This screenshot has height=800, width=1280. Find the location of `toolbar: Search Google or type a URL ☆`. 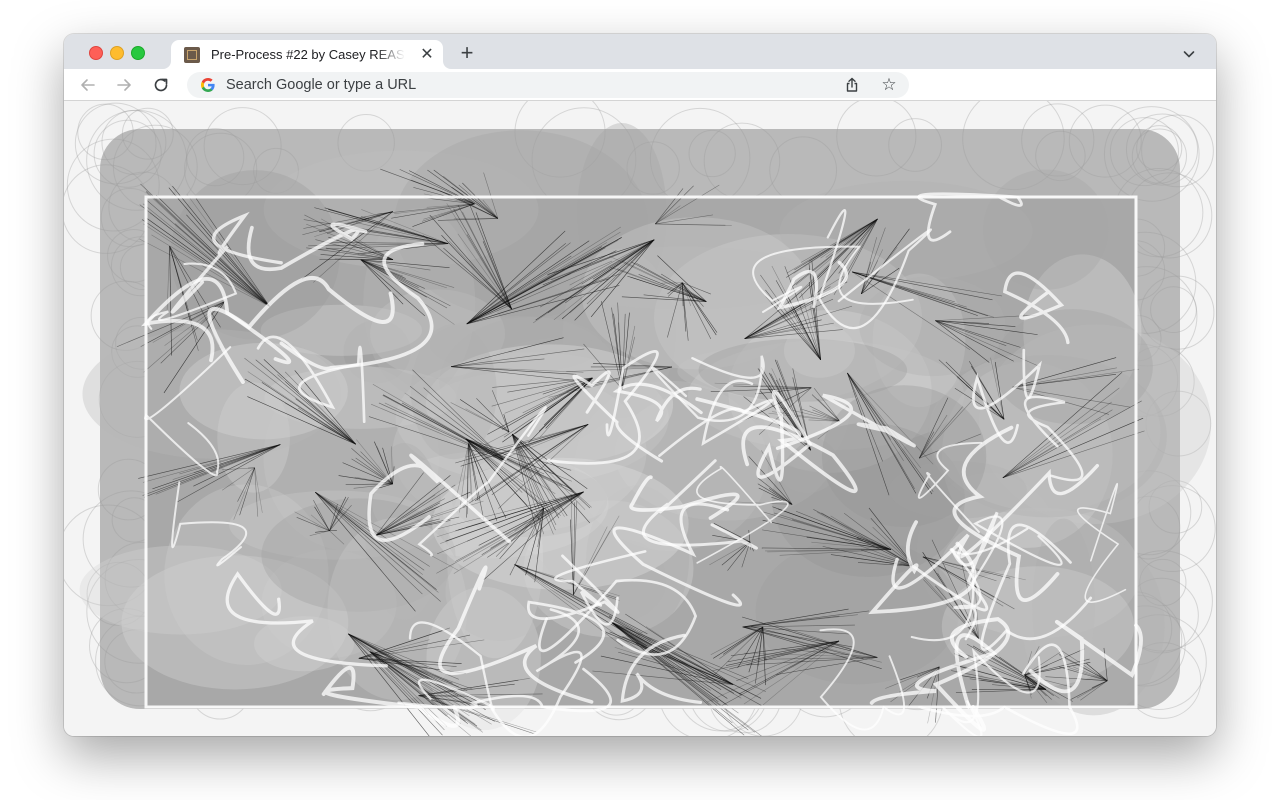

toolbar: Search Google or type a URL ☆ is located at coordinates (640, 85).